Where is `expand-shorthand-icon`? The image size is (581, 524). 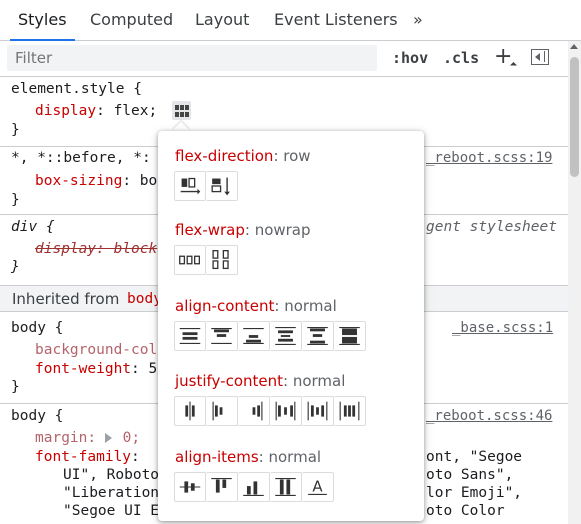 expand-shorthand-icon is located at coordinates (108, 438).